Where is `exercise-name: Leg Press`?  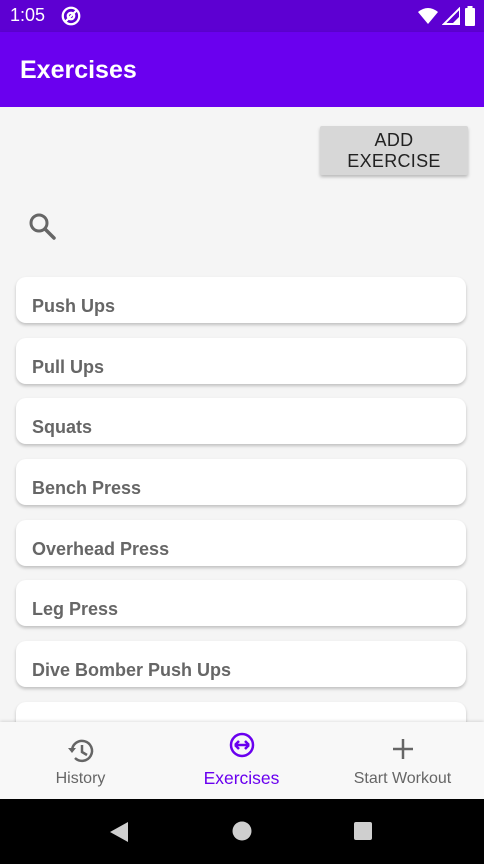
exercise-name: Leg Press is located at coordinates (75, 609).